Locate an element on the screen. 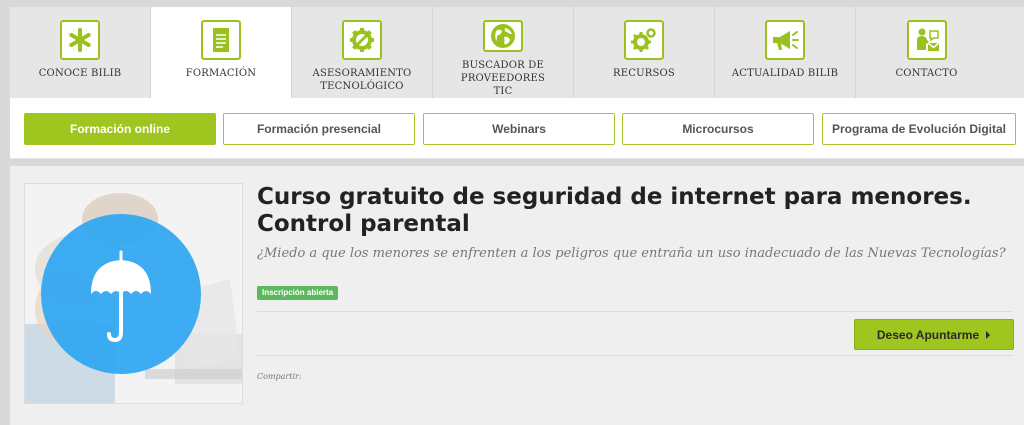  tab-microcursos: Microcursos is located at coordinates (718, 129).